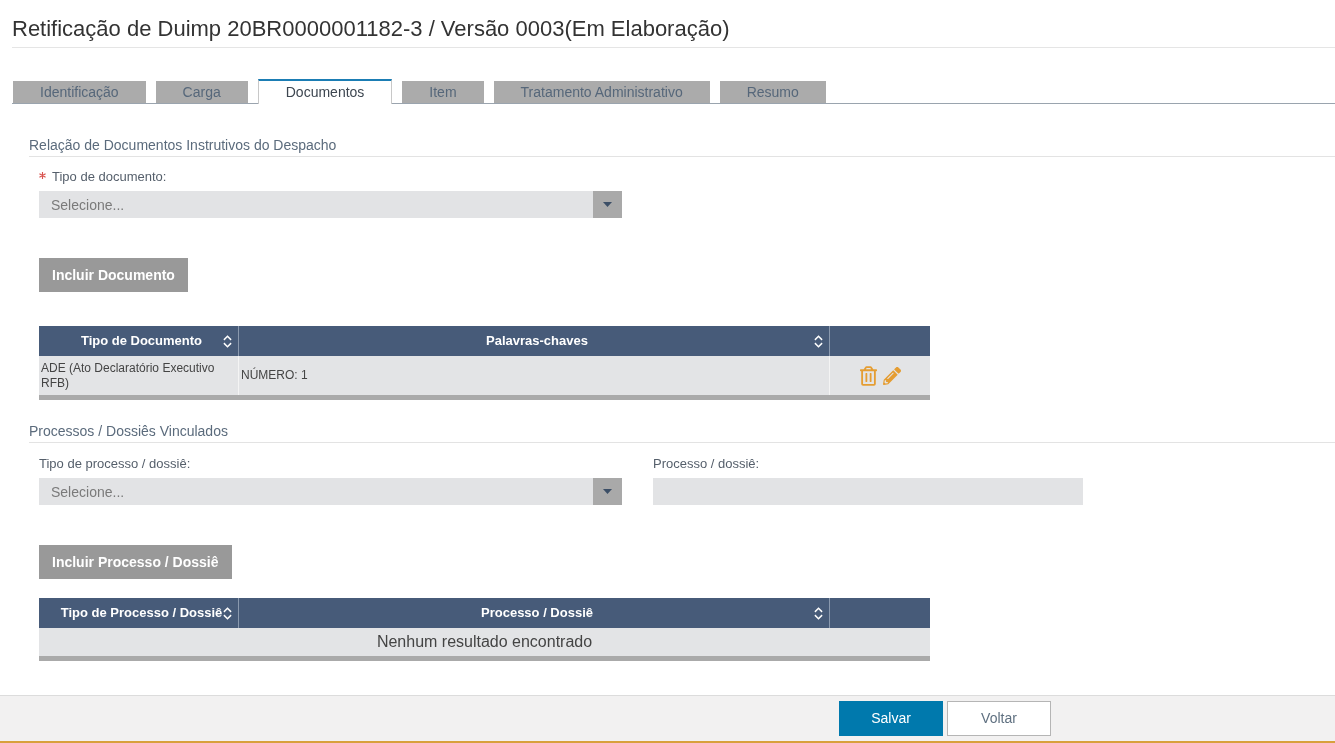 The width and height of the screenshot is (1335, 743). What do you see at coordinates (183, 145) in the screenshot?
I see `section-heading: Relação de Documentos Instrutivos do Despacho` at bounding box center [183, 145].